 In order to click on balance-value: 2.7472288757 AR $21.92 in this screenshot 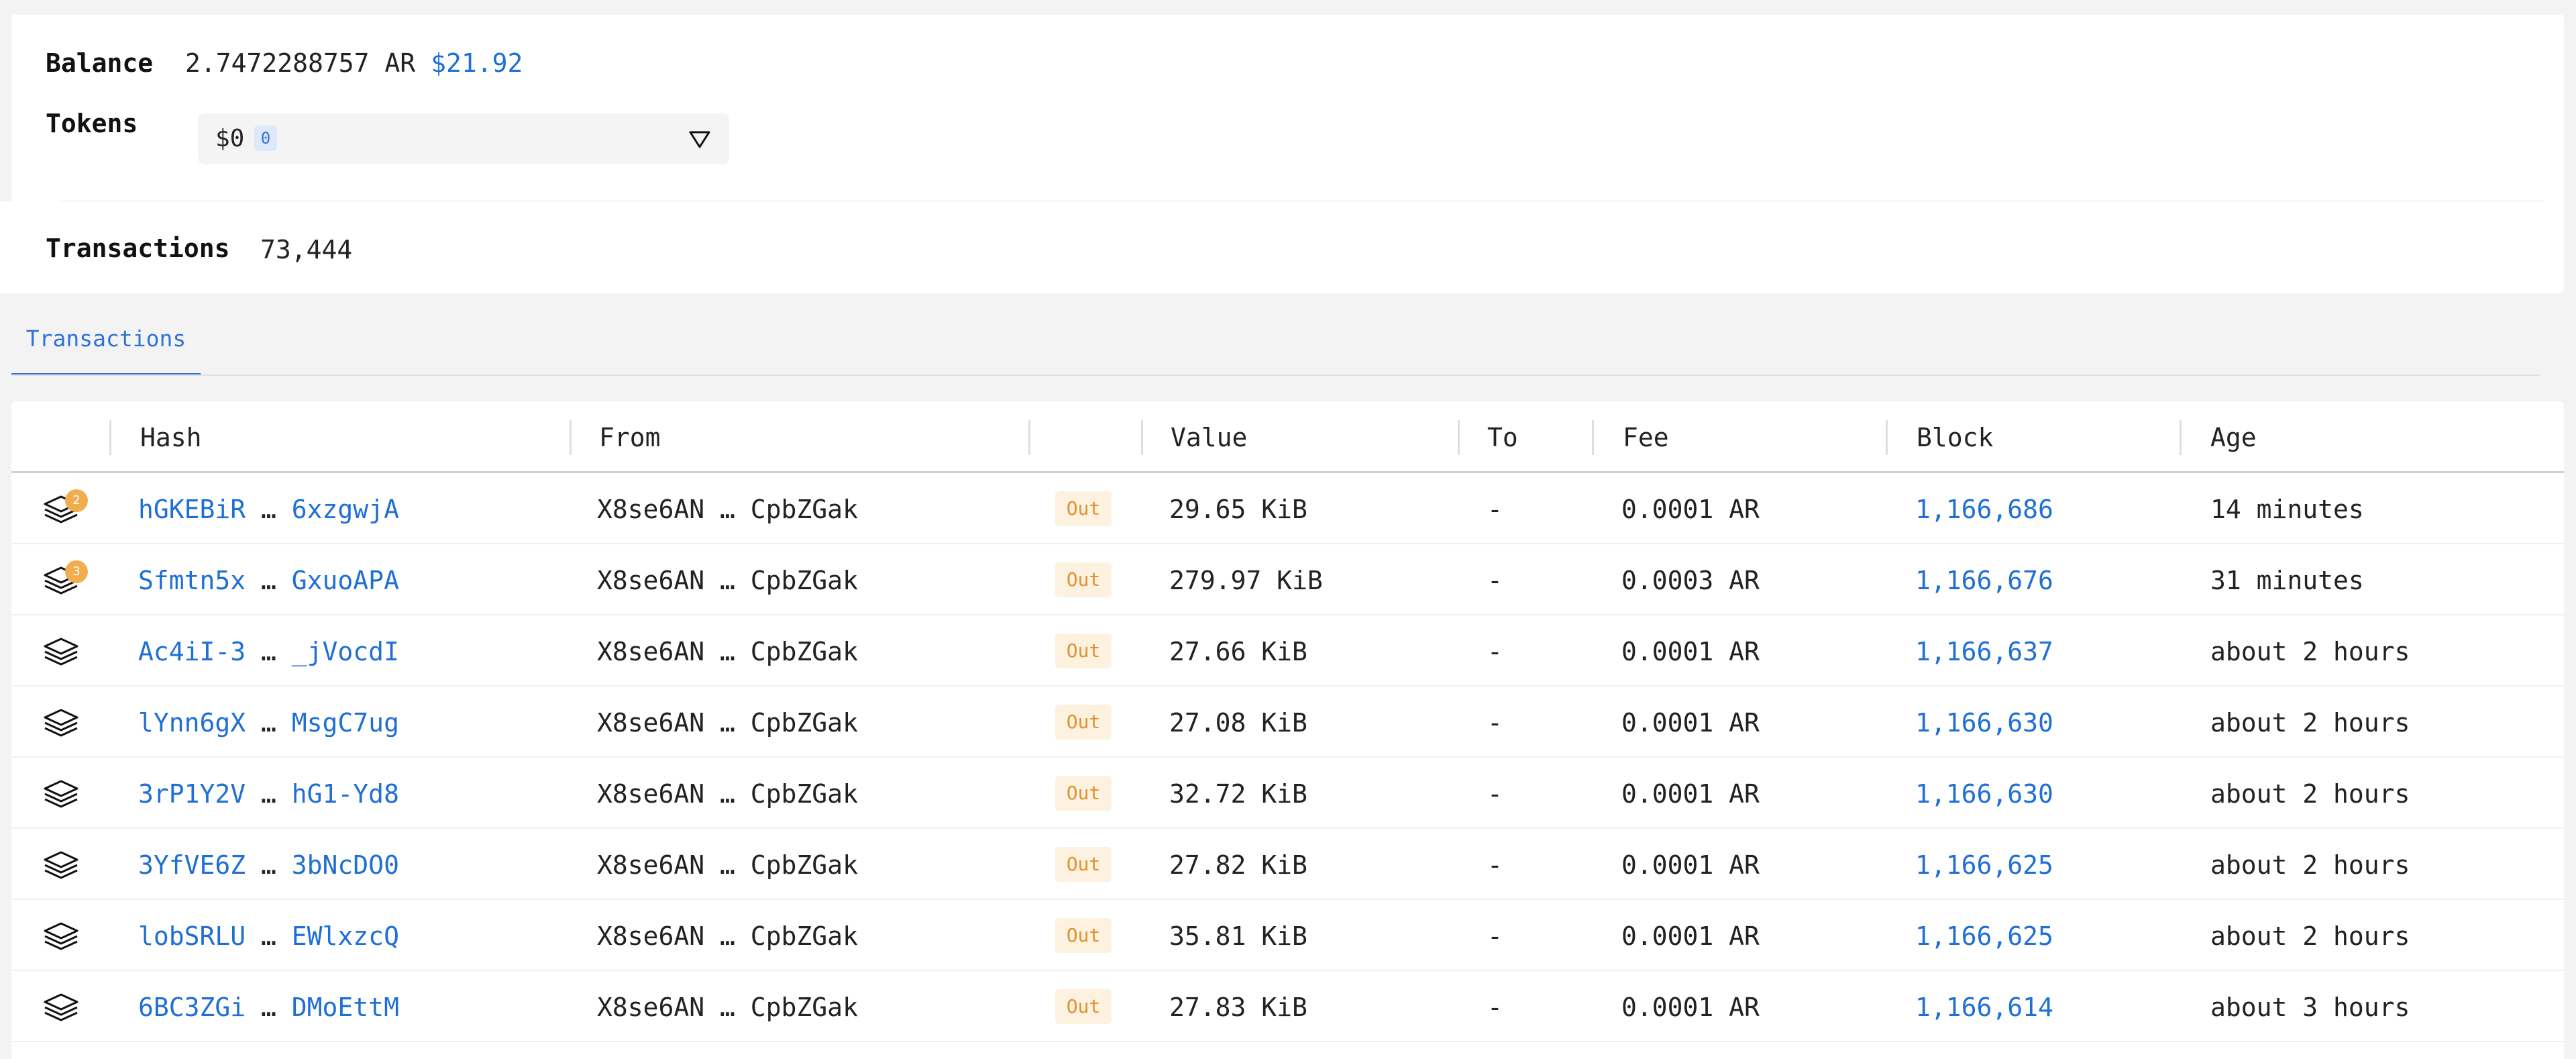, I will do `click(354, 63)`.